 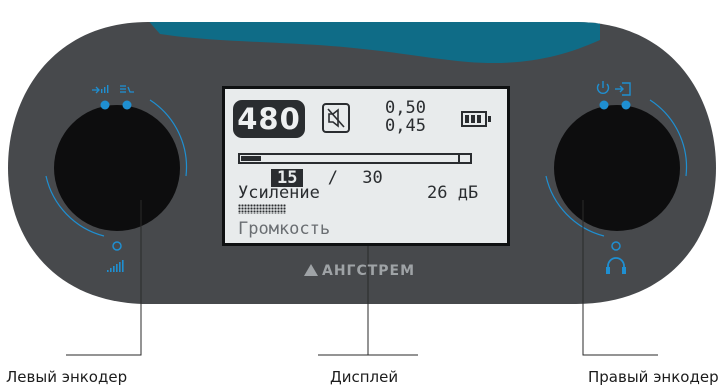 What do you see at coordinates (372, 178) in the screenshot?
I see `counter-total: 30` at bounding box center [372, 178].